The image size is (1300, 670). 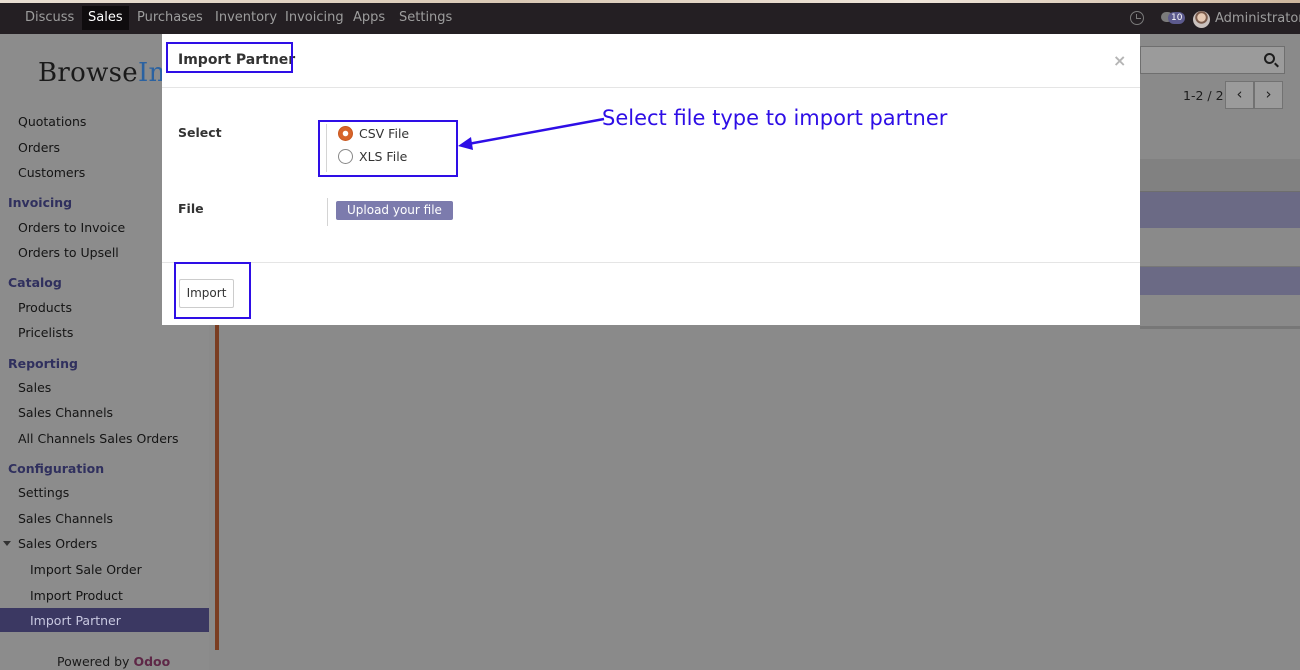 What do you see at coordinates (465, 143) in the screenshot?
I see `arrow-head` at bounding box center [465, 143].